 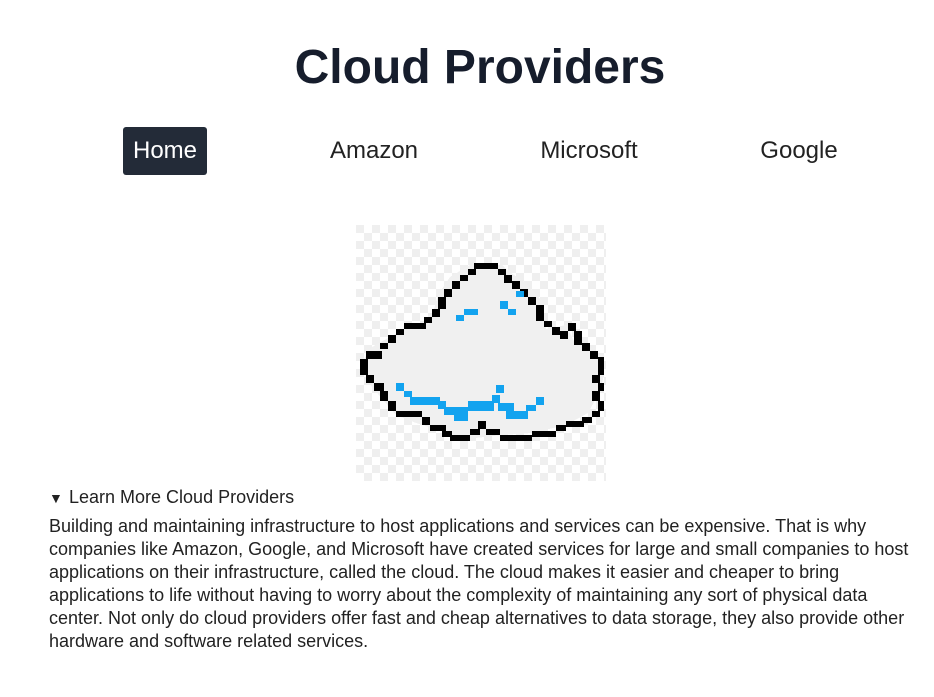 What do you see at coordinates (182, 497) in the screenshot?
I see `summary-label: Learn More Cloud Providers` at bounding box center [182, 497].